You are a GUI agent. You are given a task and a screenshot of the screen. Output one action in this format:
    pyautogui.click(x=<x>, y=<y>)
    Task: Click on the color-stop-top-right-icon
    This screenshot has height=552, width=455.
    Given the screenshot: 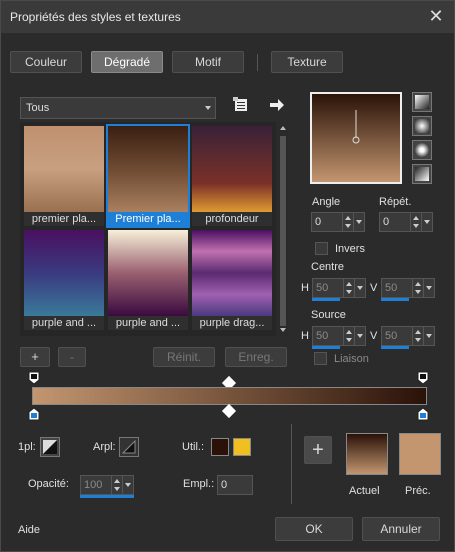 What is the action you would take?
    pyautogui.click(x=423, y=378)
    